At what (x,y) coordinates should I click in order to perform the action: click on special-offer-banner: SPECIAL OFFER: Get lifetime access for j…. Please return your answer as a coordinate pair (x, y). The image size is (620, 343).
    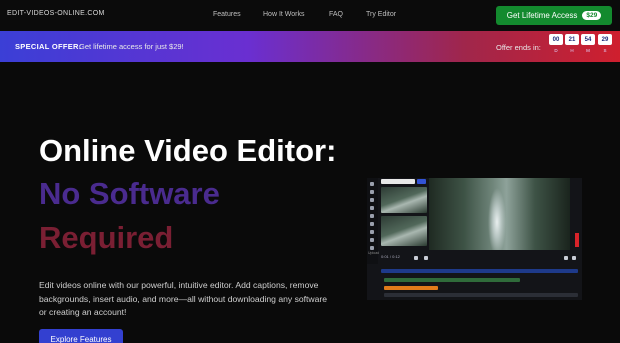
    Looking at the image, I should click on (310, 46).